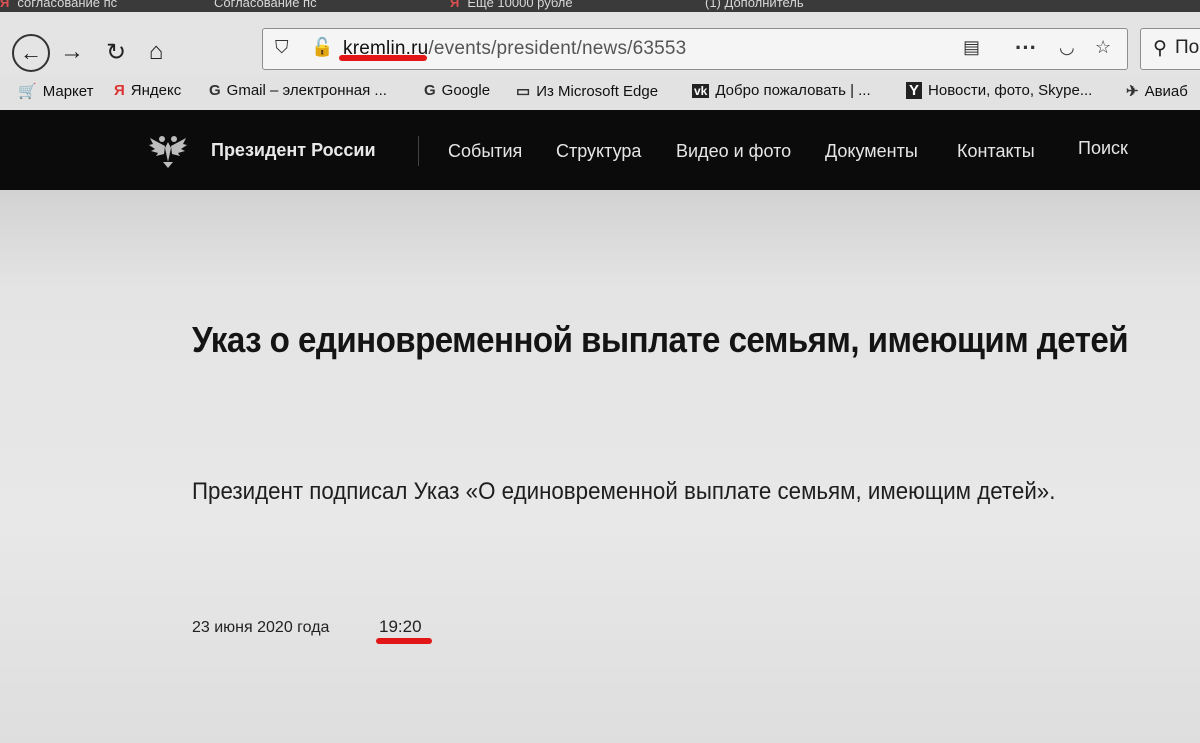  What do you see at coordinates (58, 6) in the screenshot?
I see `tab-1: Ясогласование пс` at bounding box center [58, 6].